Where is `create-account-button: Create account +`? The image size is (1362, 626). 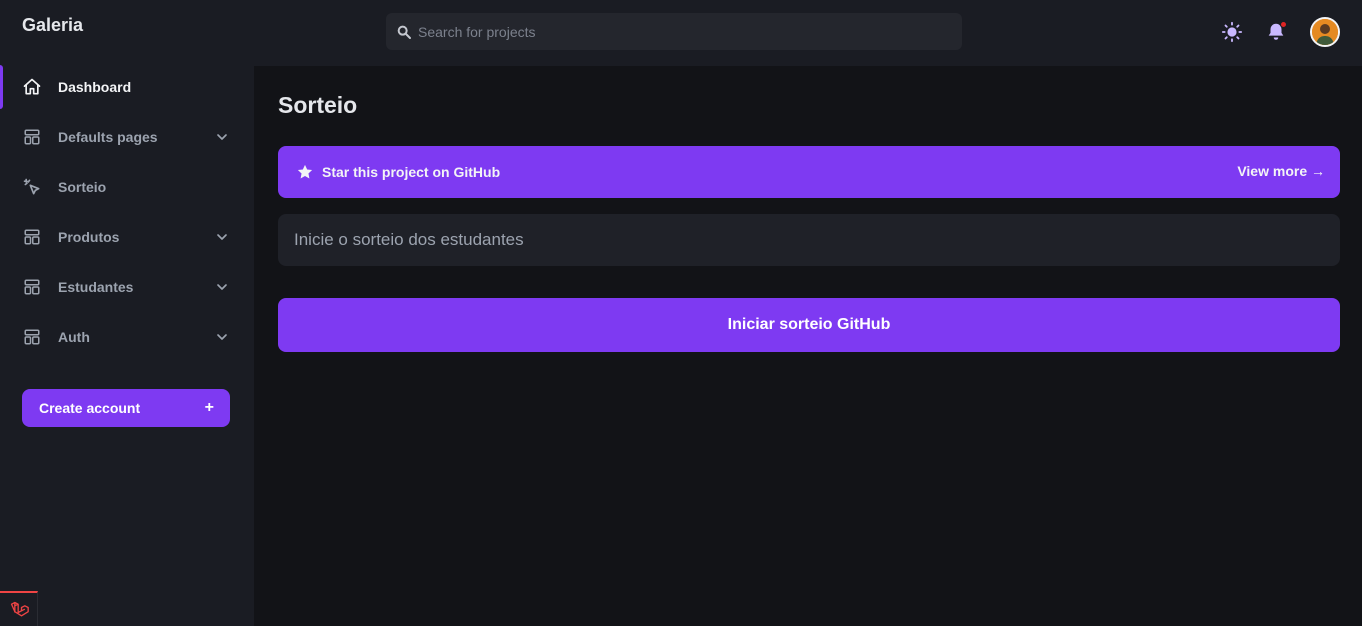
create-account-button: Create account + is located at coordinates (126, 408).